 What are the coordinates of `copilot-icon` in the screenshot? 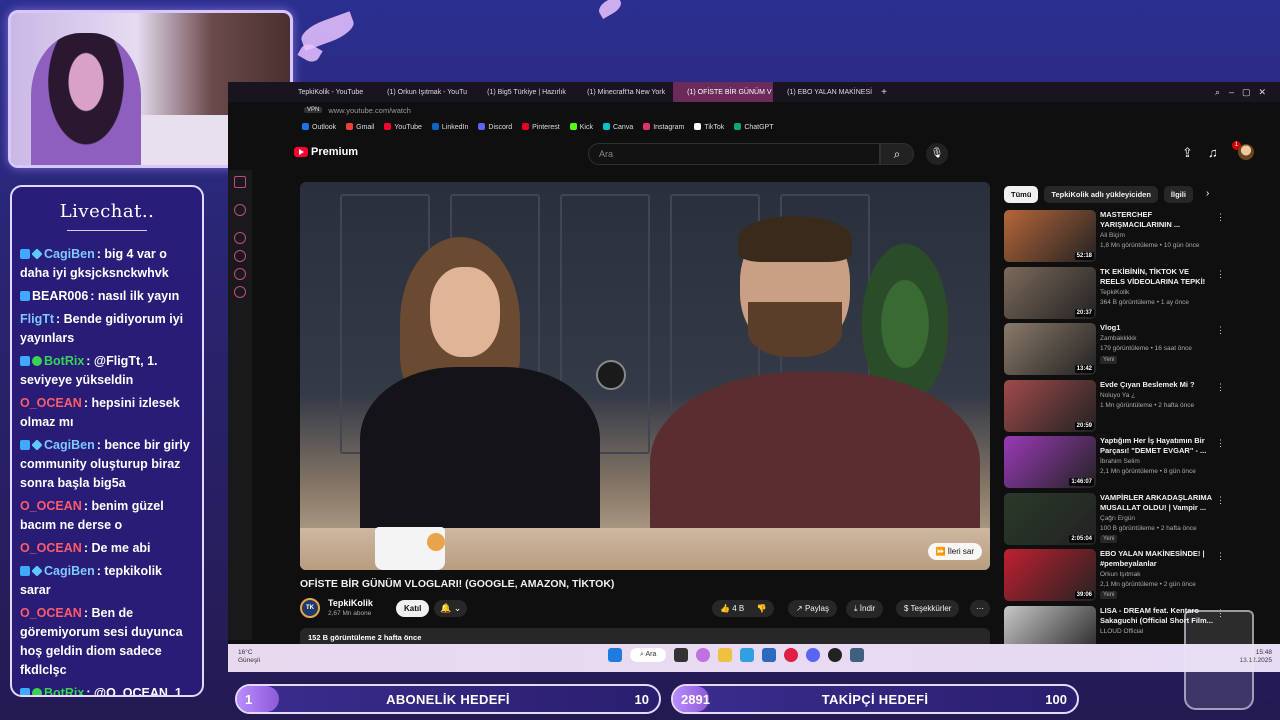 It's located at (703, 655).